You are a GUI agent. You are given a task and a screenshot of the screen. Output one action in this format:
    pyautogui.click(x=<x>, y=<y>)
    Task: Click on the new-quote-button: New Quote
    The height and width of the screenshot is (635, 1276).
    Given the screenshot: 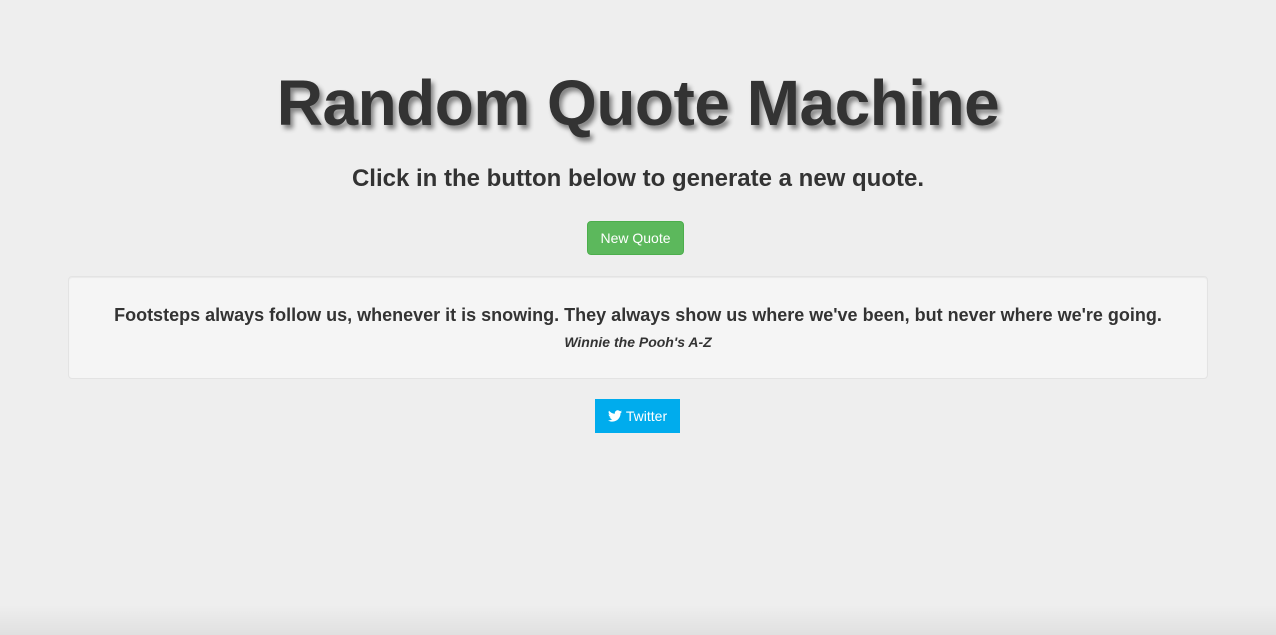 What is the action you would take?
    pyautogui.click(x=635, y=238)
    